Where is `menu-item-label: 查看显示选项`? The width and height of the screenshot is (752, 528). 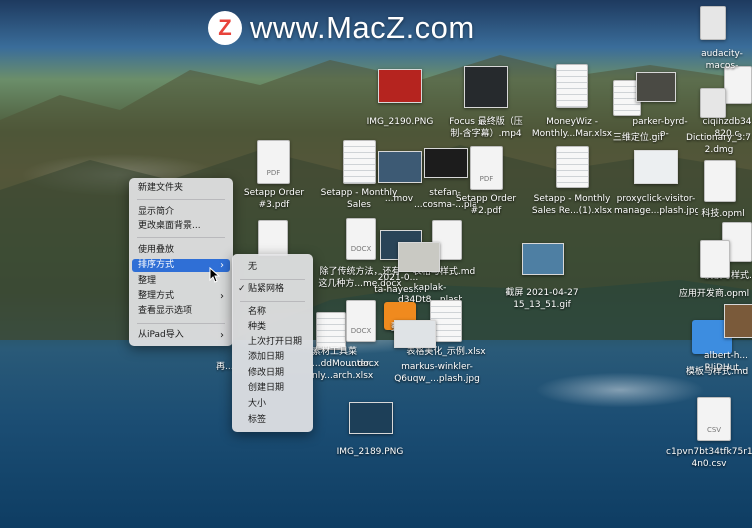 menu-item-label: 查看显示选项 is located at coordinates (165, 311).